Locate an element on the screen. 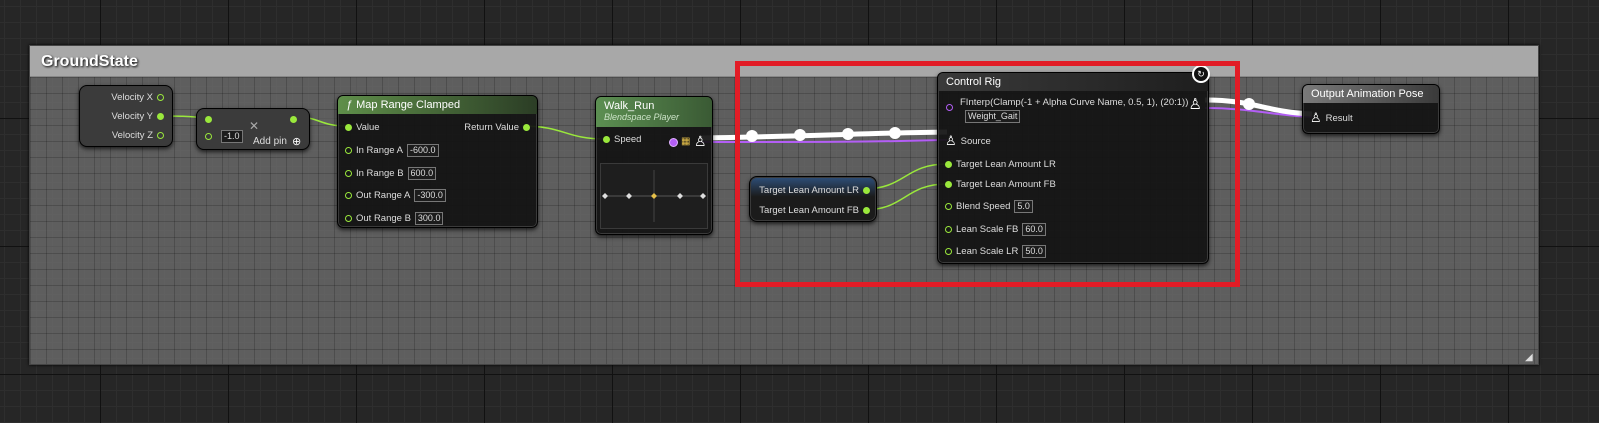  node-title: Walk_Run is located at coordinates (629, 106).